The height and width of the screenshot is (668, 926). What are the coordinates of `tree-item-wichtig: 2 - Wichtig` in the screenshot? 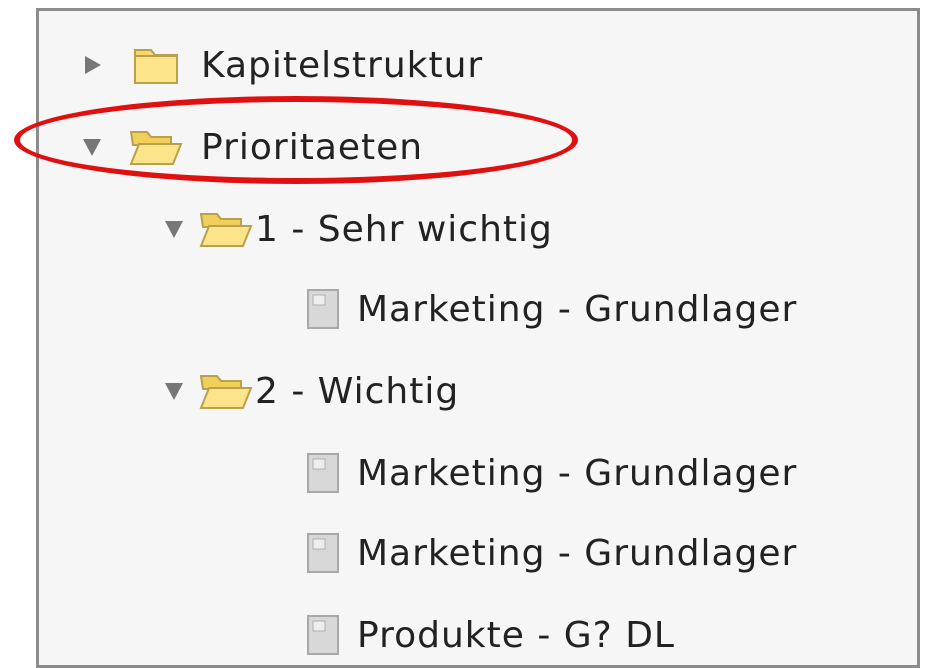 It's located at (310, 391).